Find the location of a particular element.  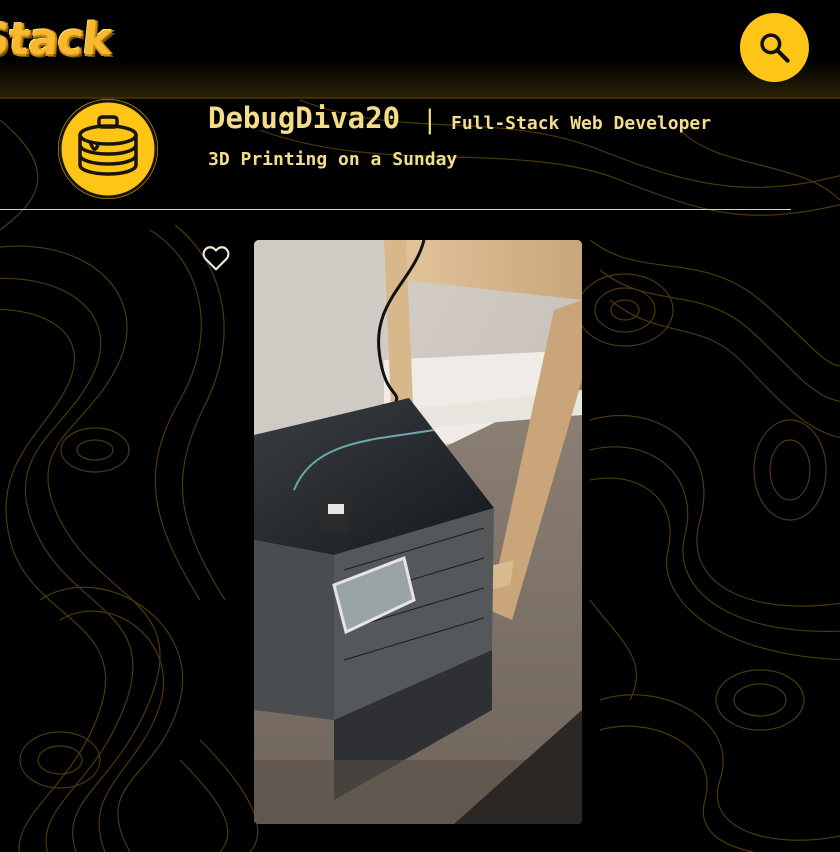

post-title: 3D Printing on a Sunday is located at coordinates (333, 159).